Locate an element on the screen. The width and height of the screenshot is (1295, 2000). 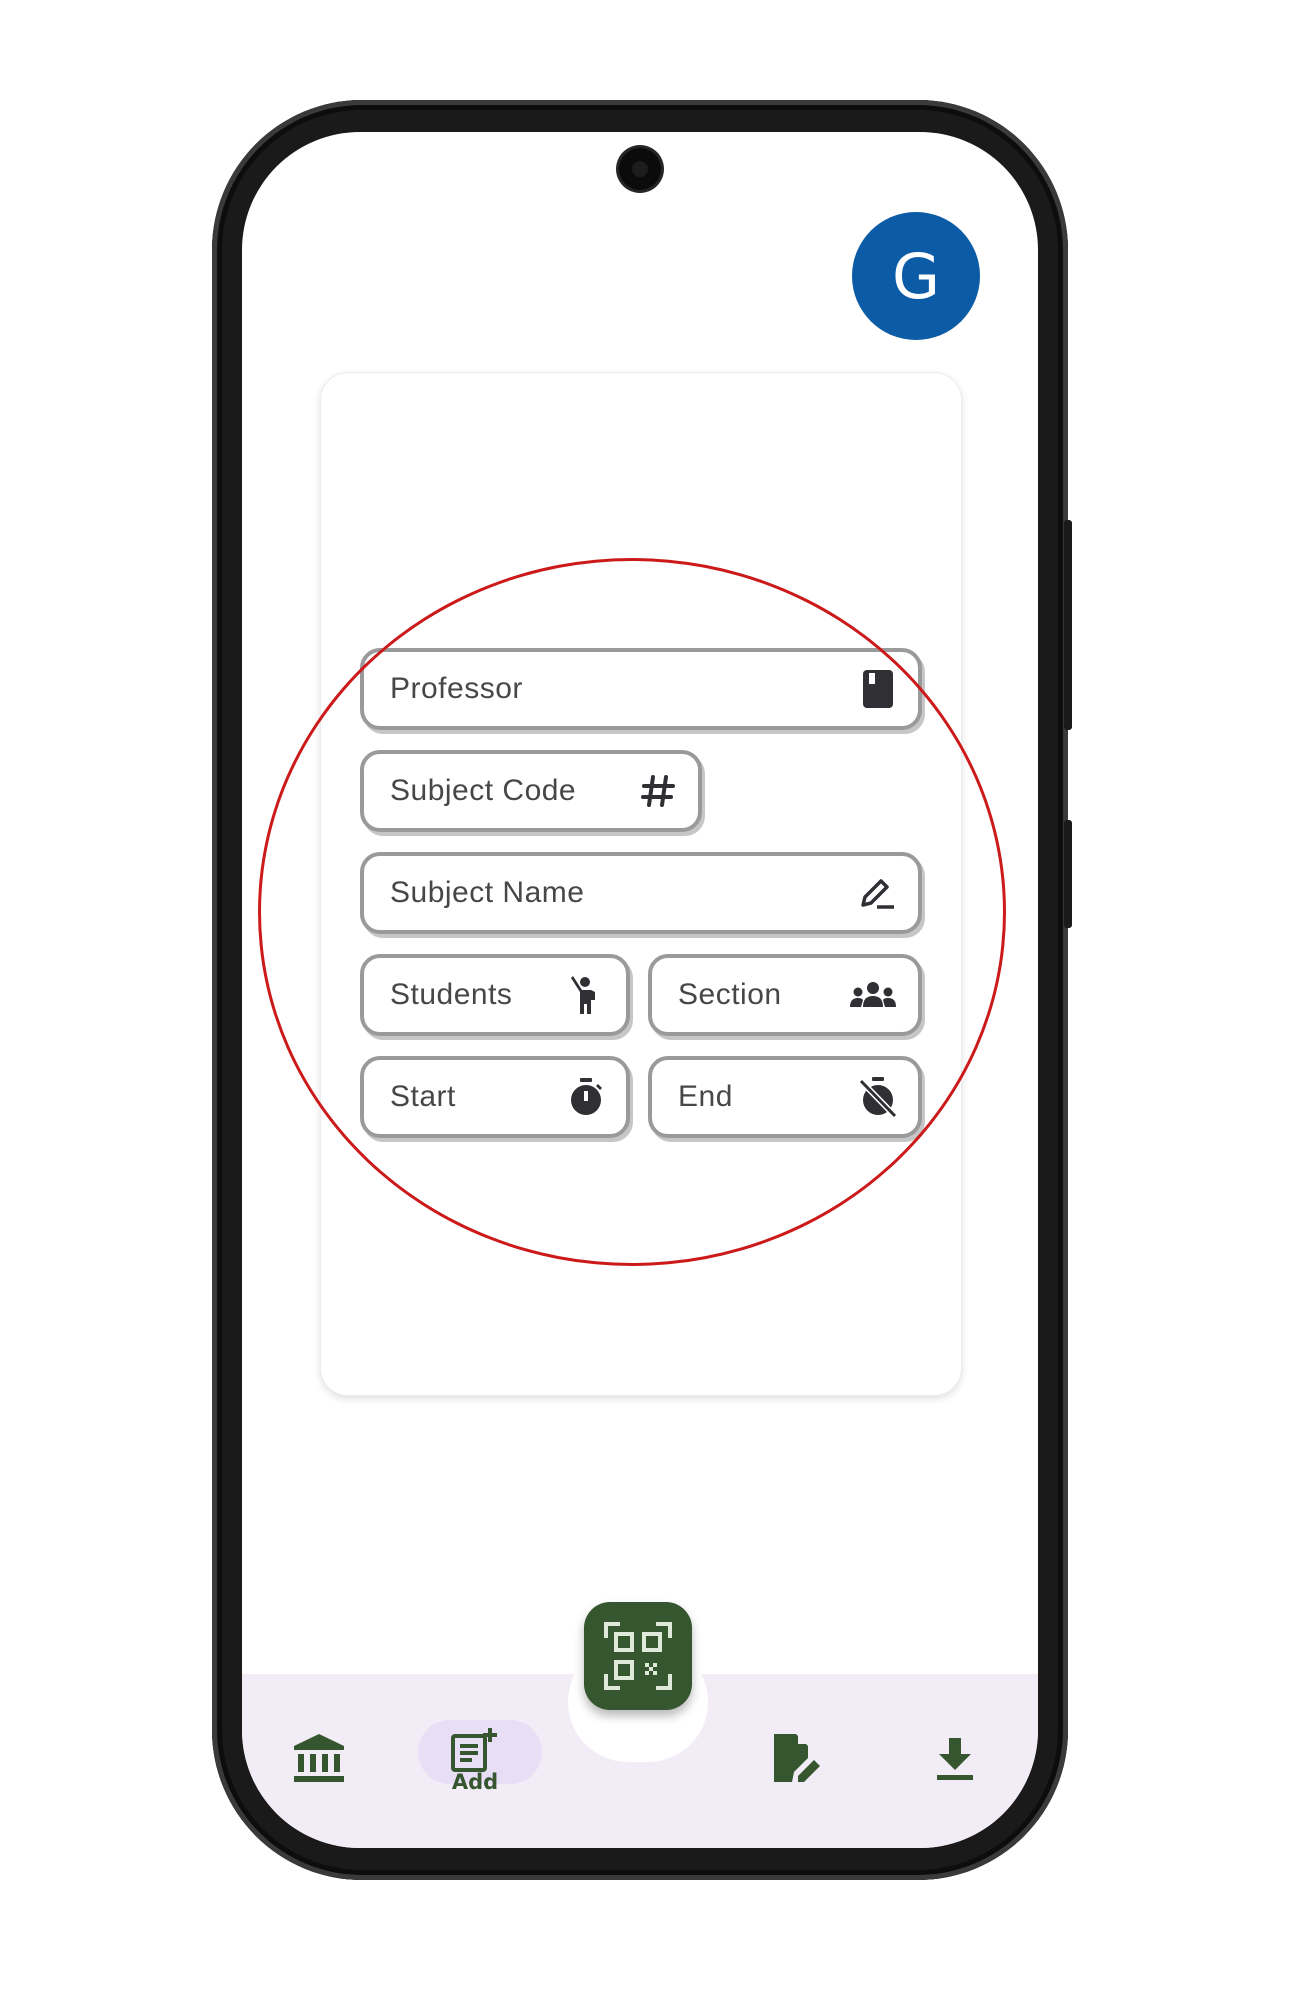
professor-label: Professor is located at coordinates (456, 688).